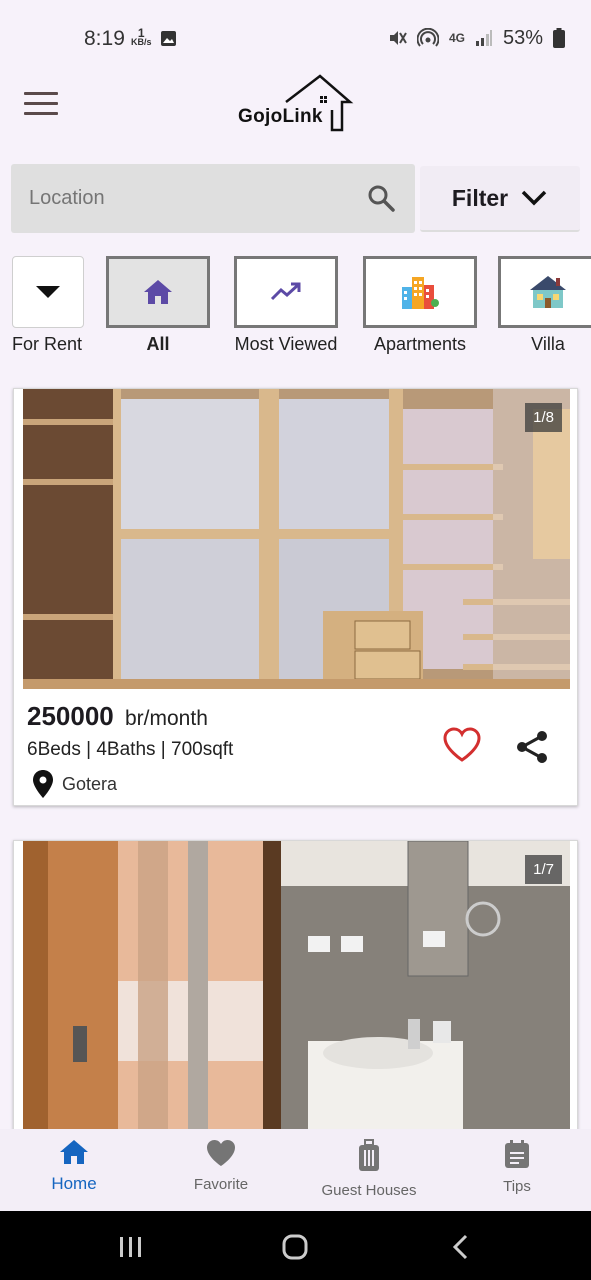 The image size is (591, 1280). I want to click on battery-percent: 53%, so click(522, 37).